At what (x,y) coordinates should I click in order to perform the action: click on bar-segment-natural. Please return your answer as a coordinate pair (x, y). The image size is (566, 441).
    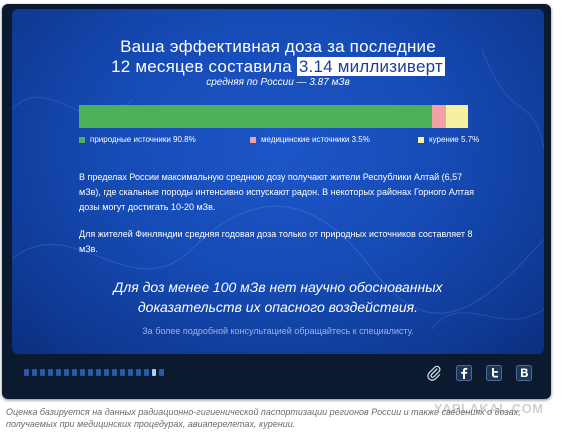
    Looking at the image, I should click on (256, 116).